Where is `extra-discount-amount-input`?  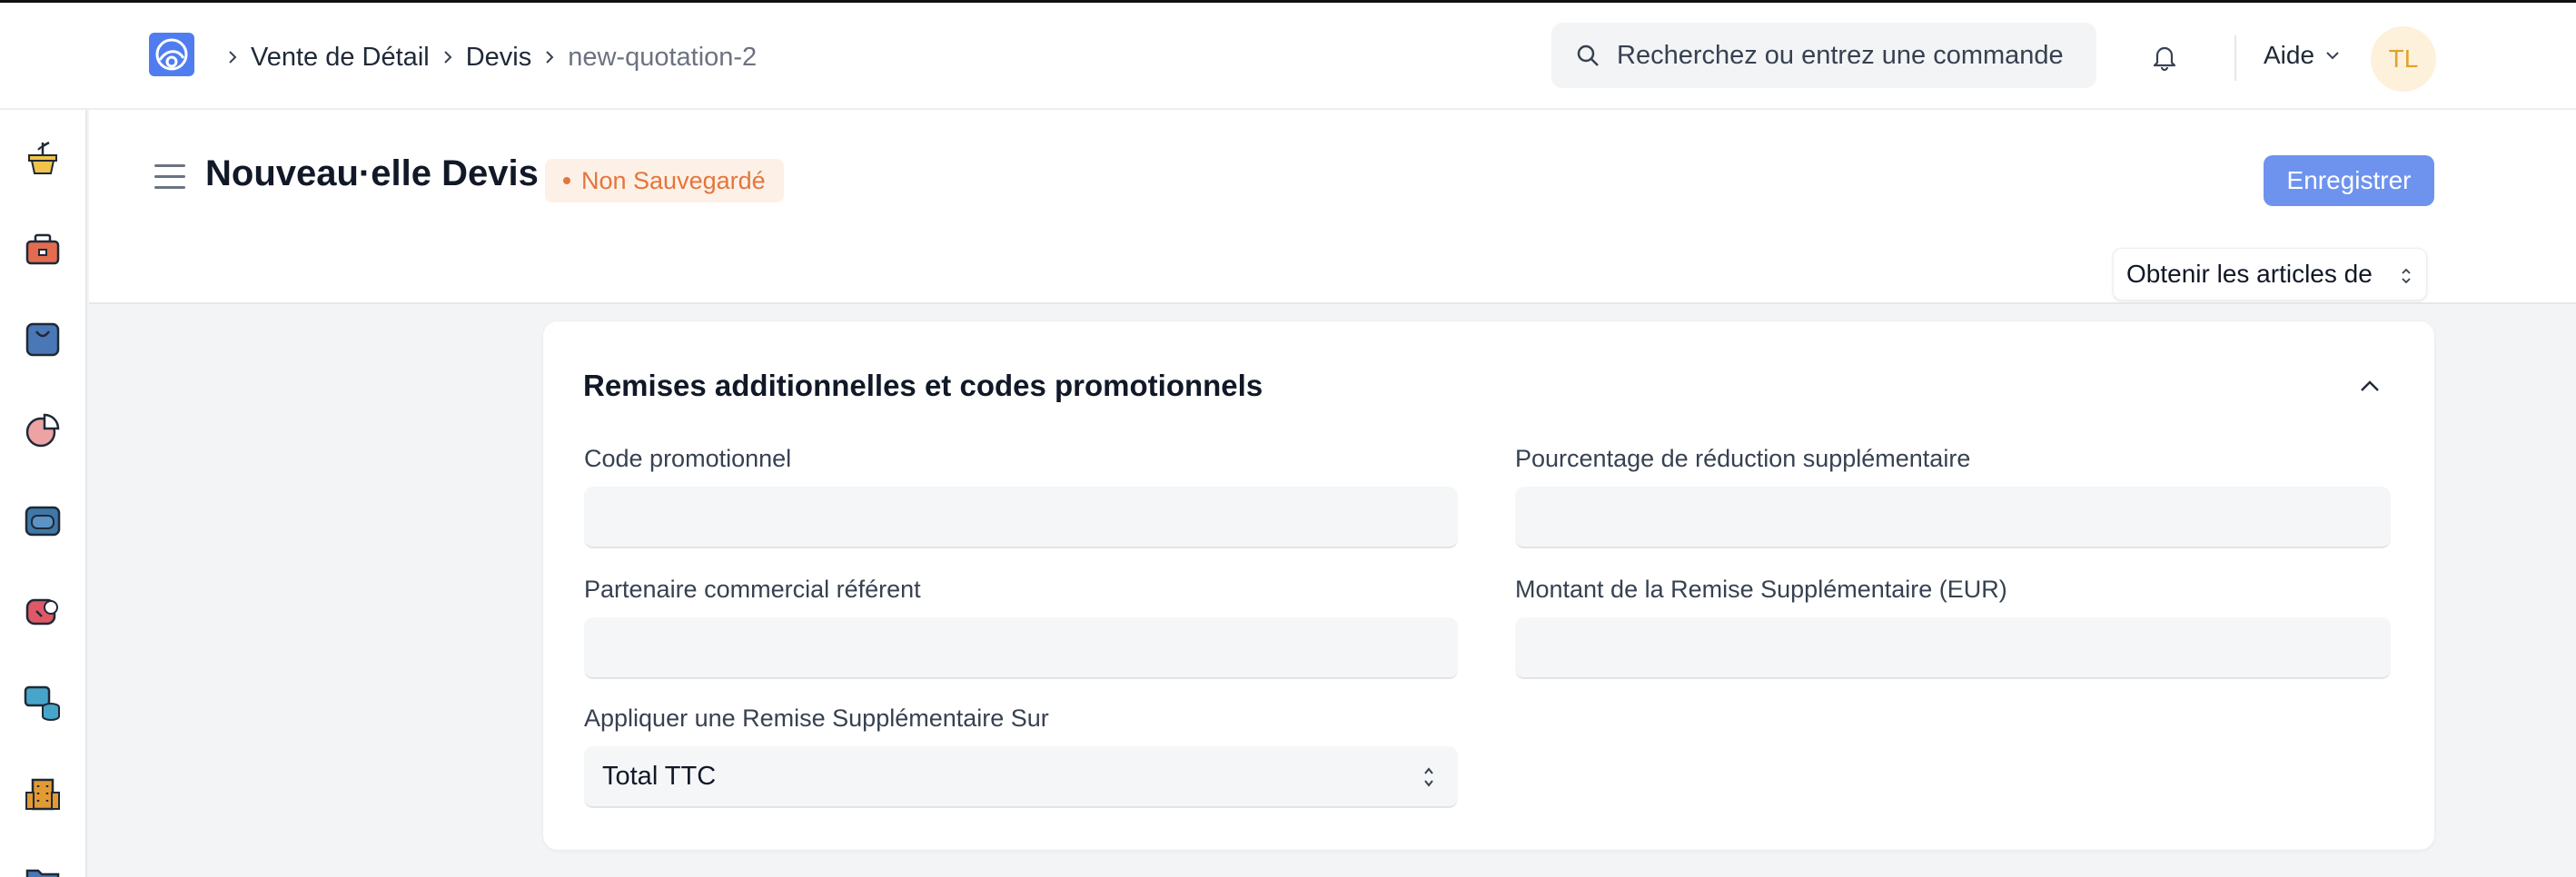 extra-discount-amount-input is located at coordinates (1953, 648).